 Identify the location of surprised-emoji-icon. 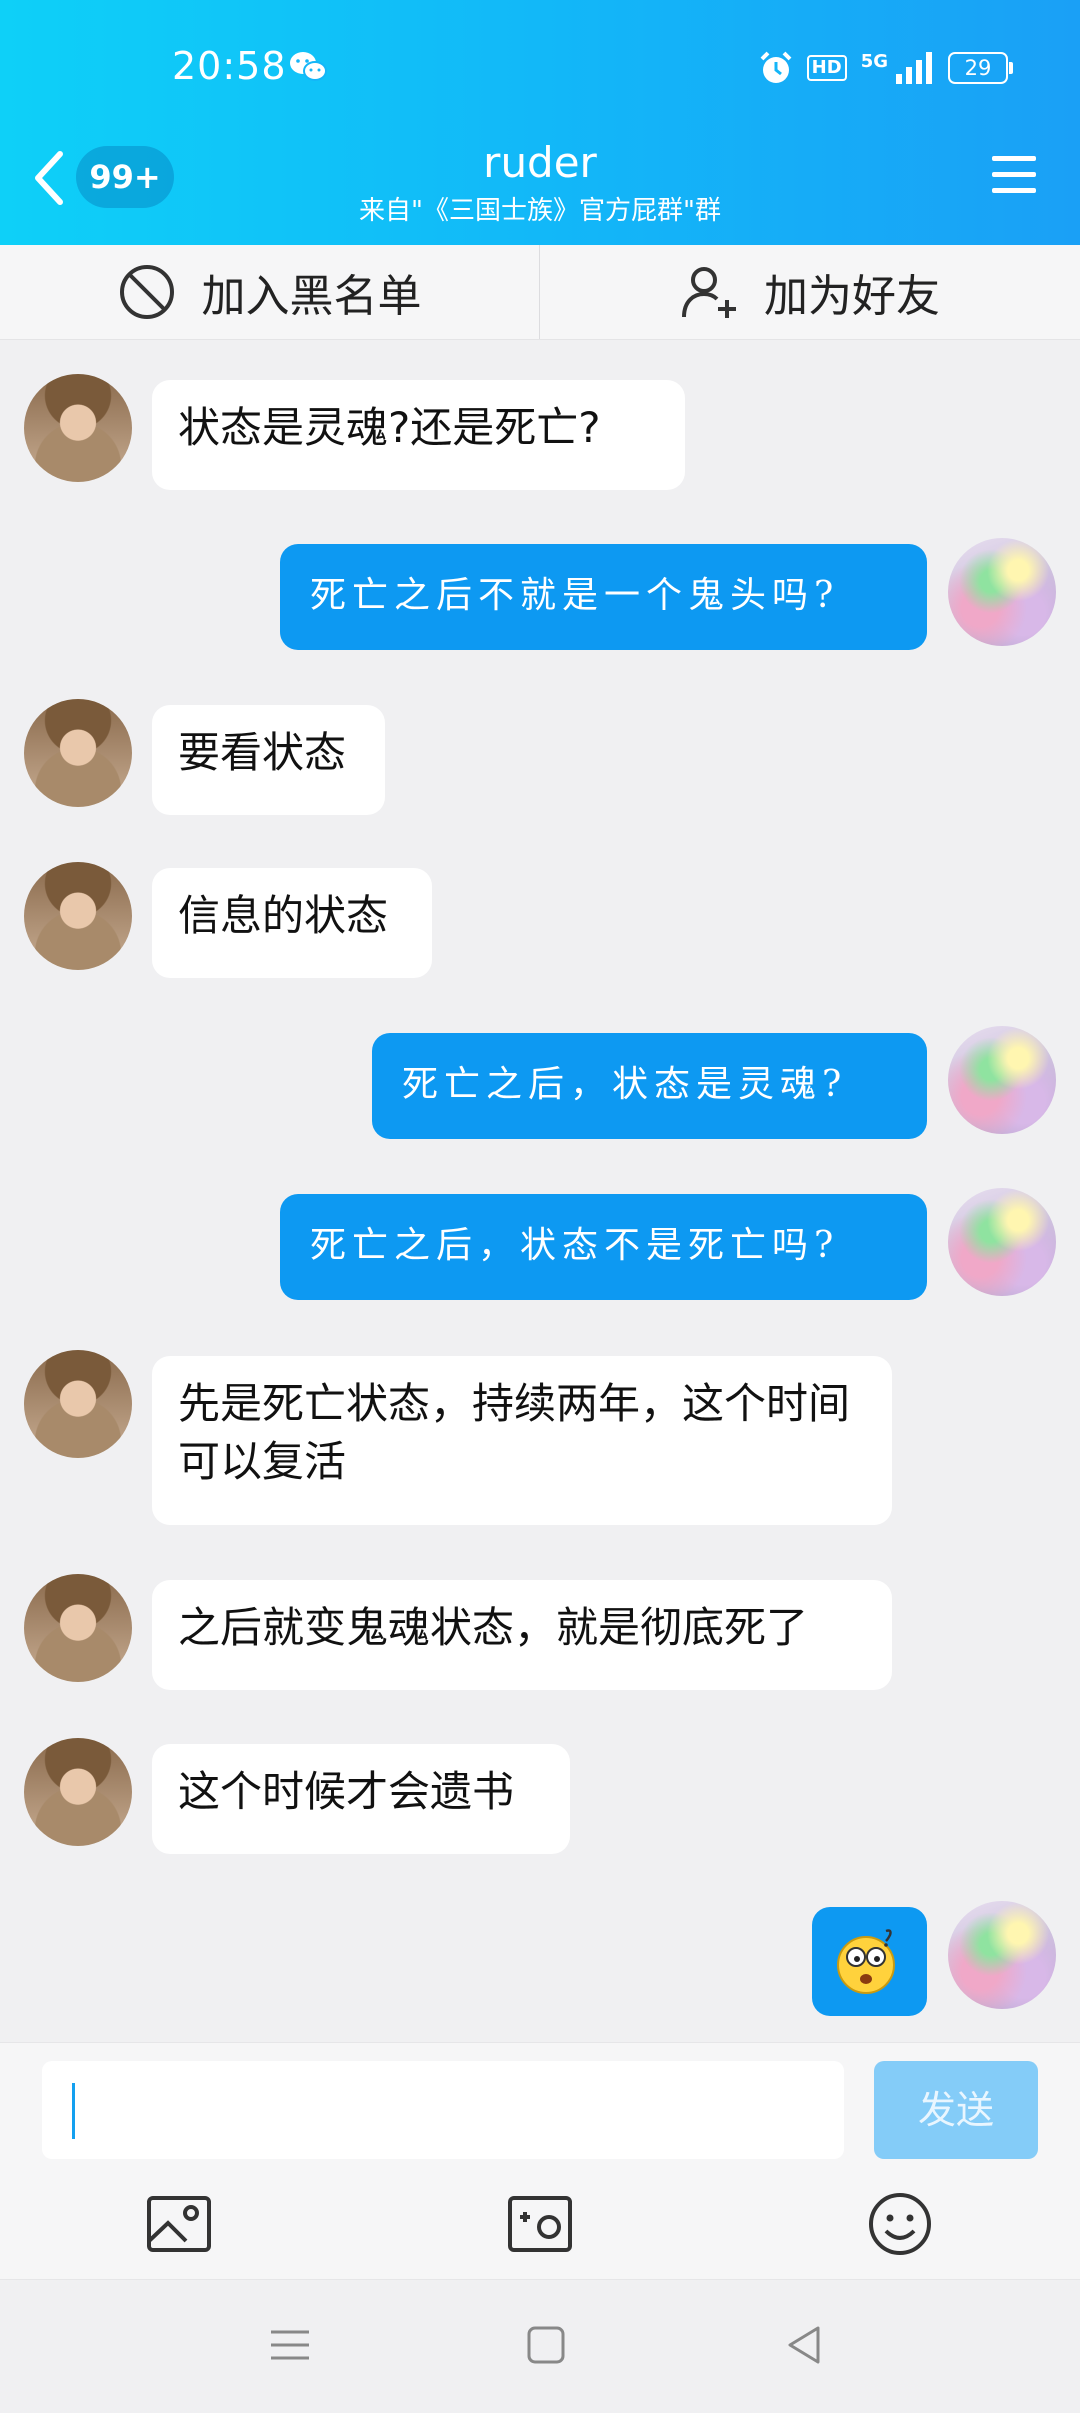
(866, 1961).